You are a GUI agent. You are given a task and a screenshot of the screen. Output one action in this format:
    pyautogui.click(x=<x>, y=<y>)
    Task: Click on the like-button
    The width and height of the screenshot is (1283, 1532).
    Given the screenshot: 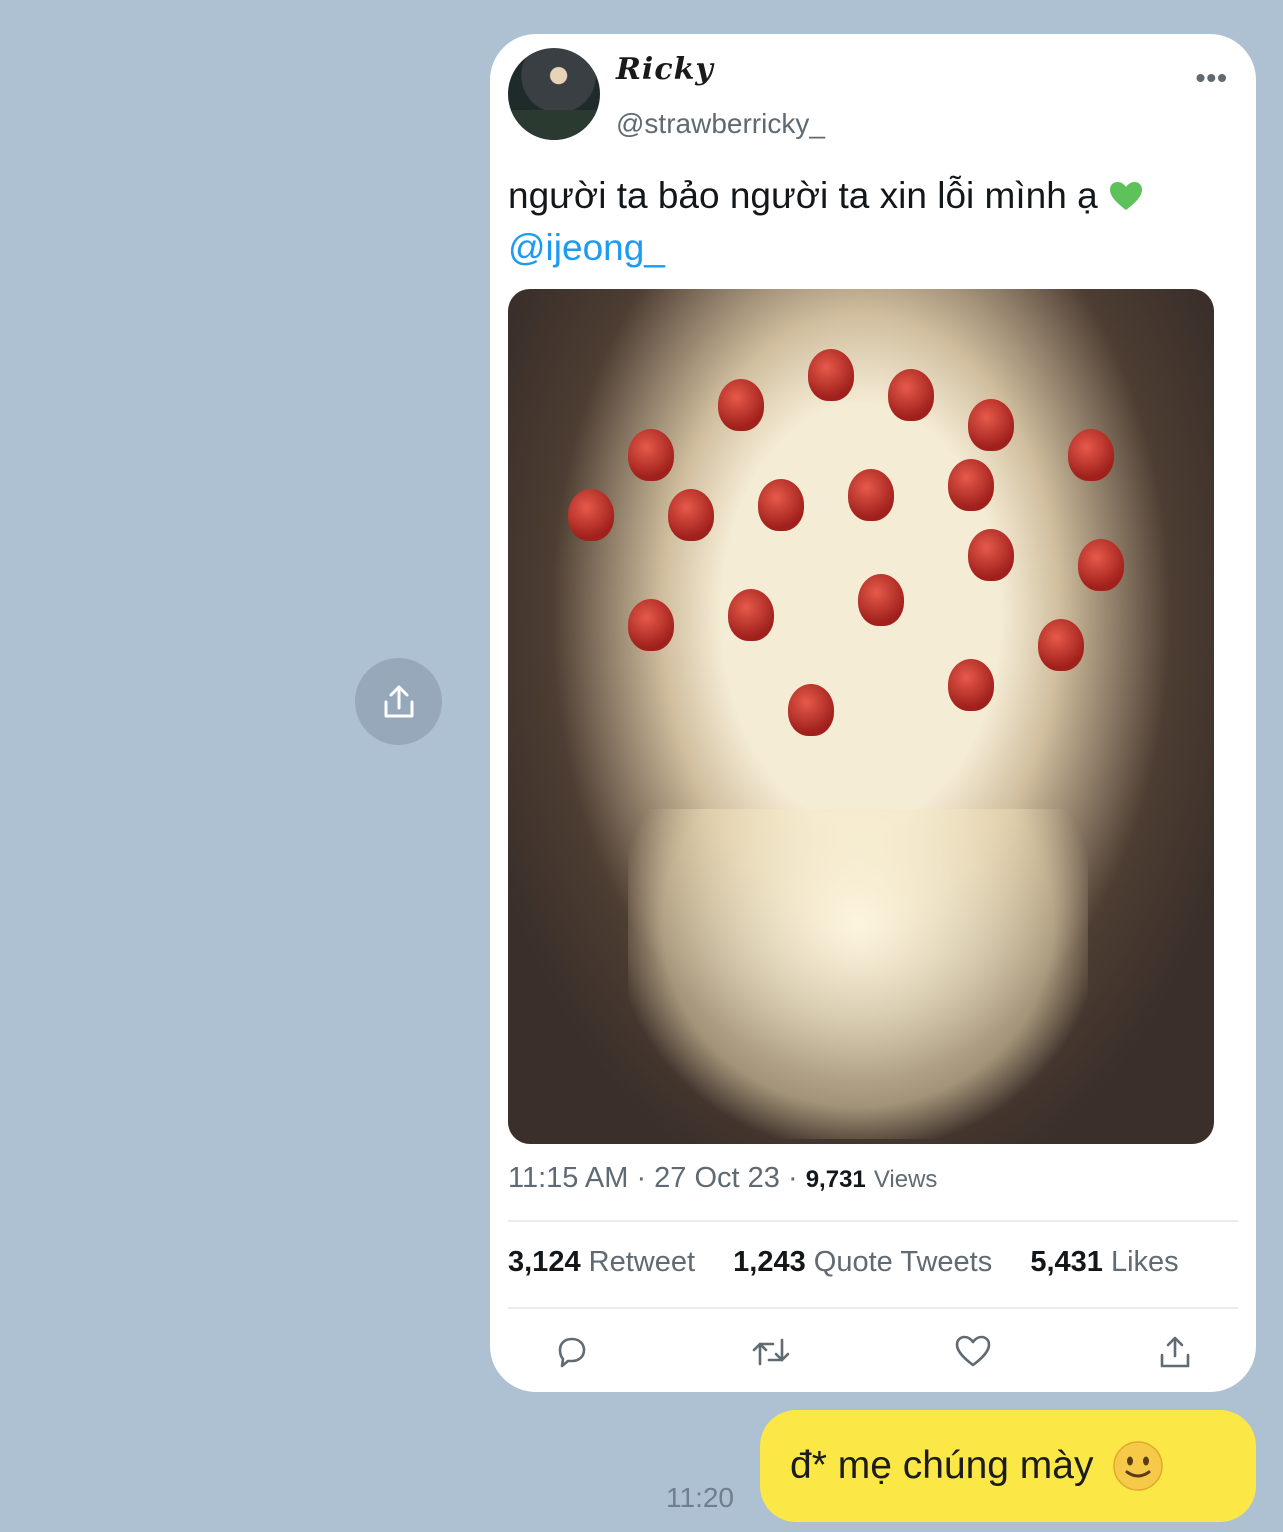 What is the action you would take?
    pyautogui.click(x=973, y=1352)
    